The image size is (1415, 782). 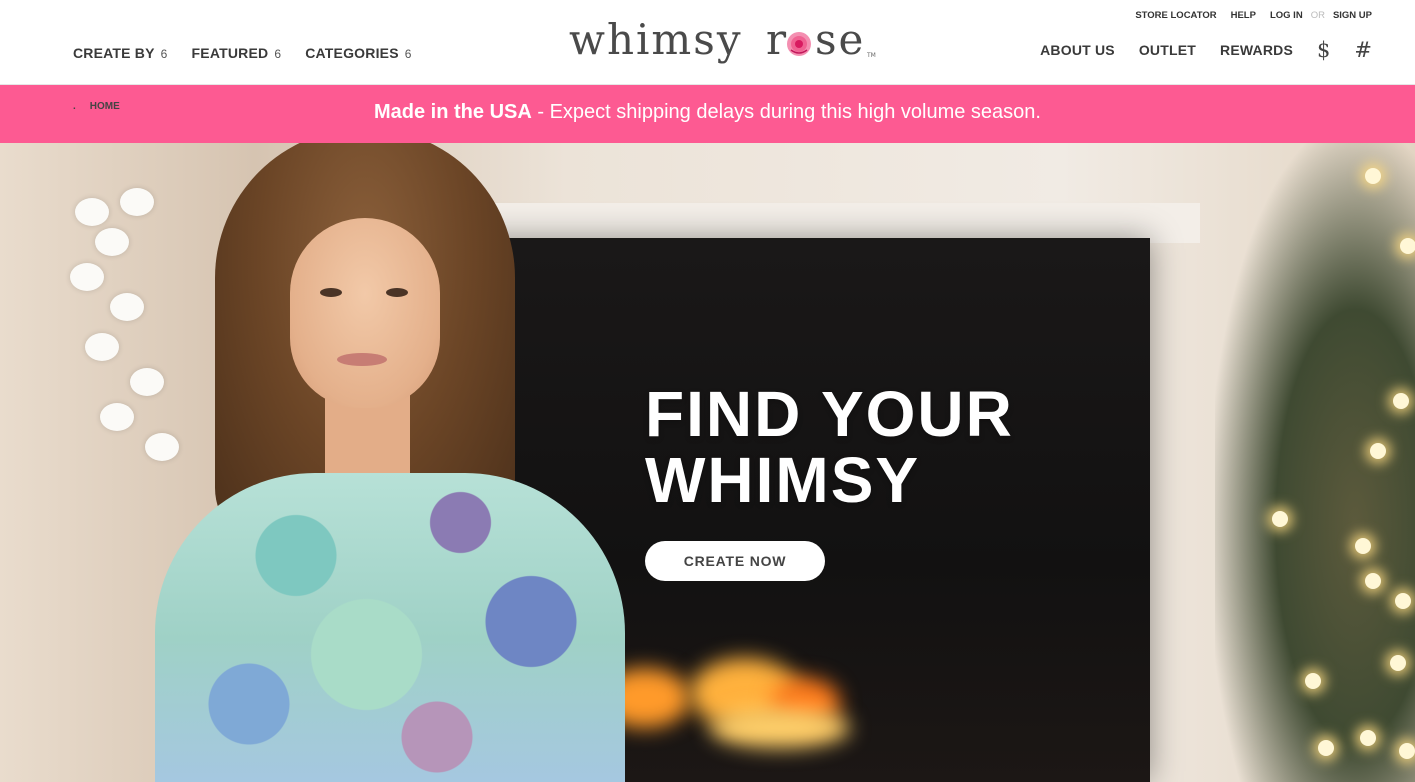 What do you see at coordinates (1363, 50) in the screenshot?
I see `cart-icon: #` at bounding box center [1363, 50].